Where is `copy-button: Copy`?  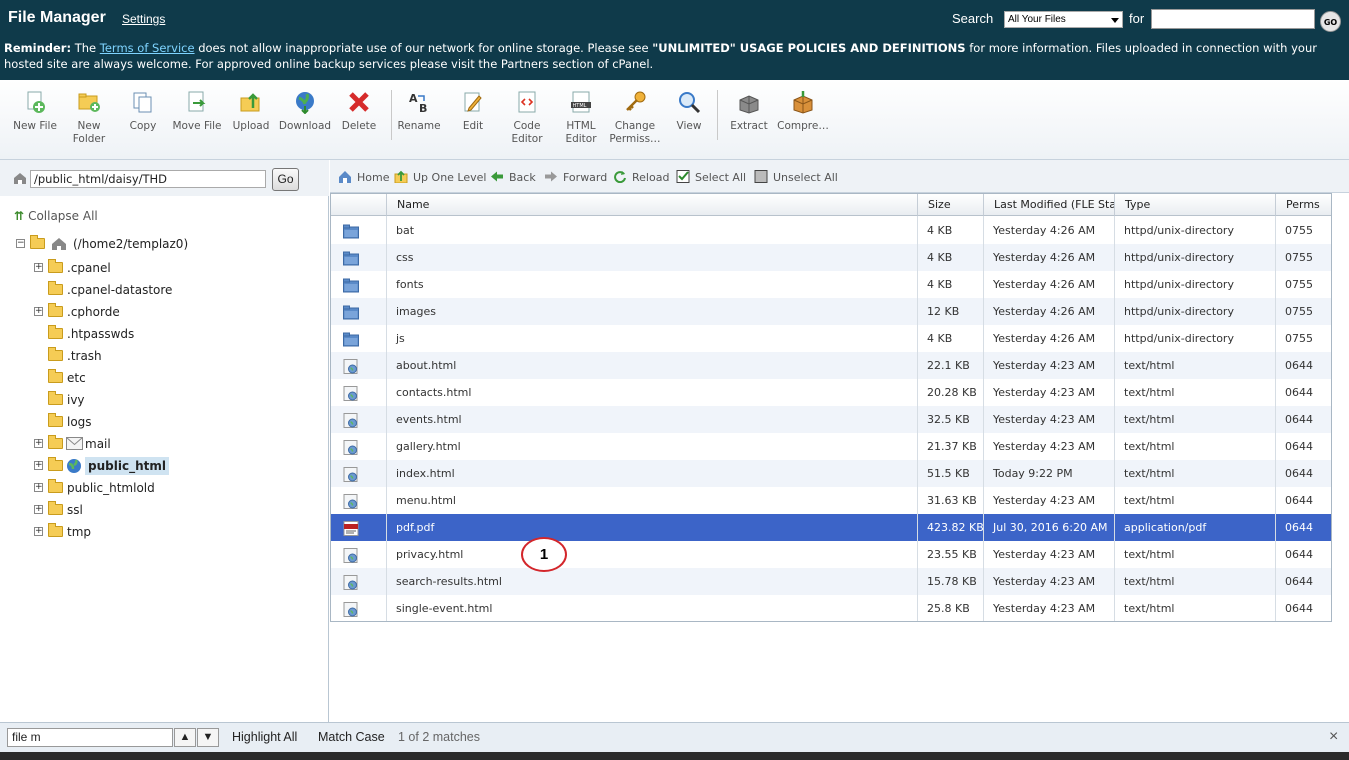 copy-button: Copy is located at coordinates (143, 111).